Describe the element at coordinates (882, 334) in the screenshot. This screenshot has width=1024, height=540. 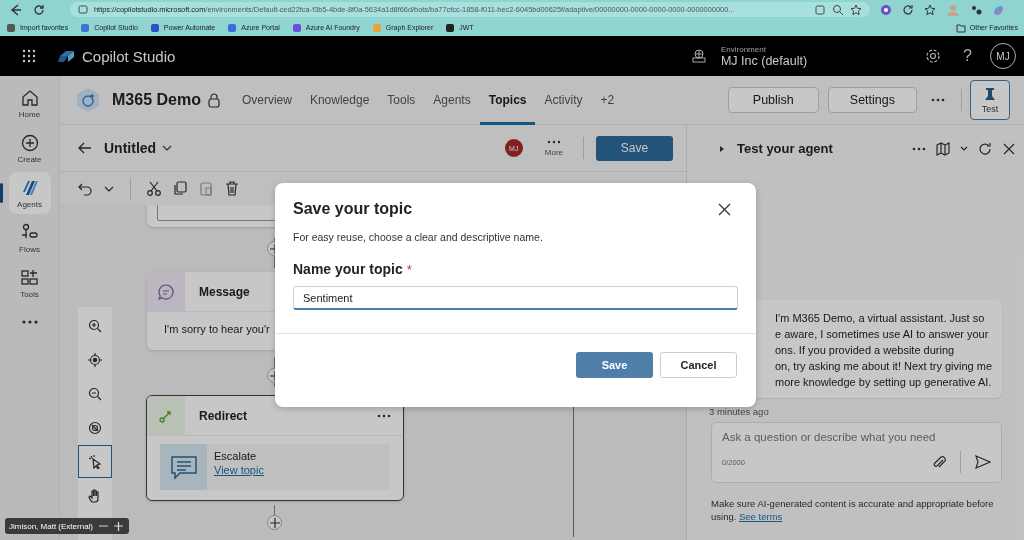
I see `message-text: e aware, I sometimes use AI to answer your` at that location.